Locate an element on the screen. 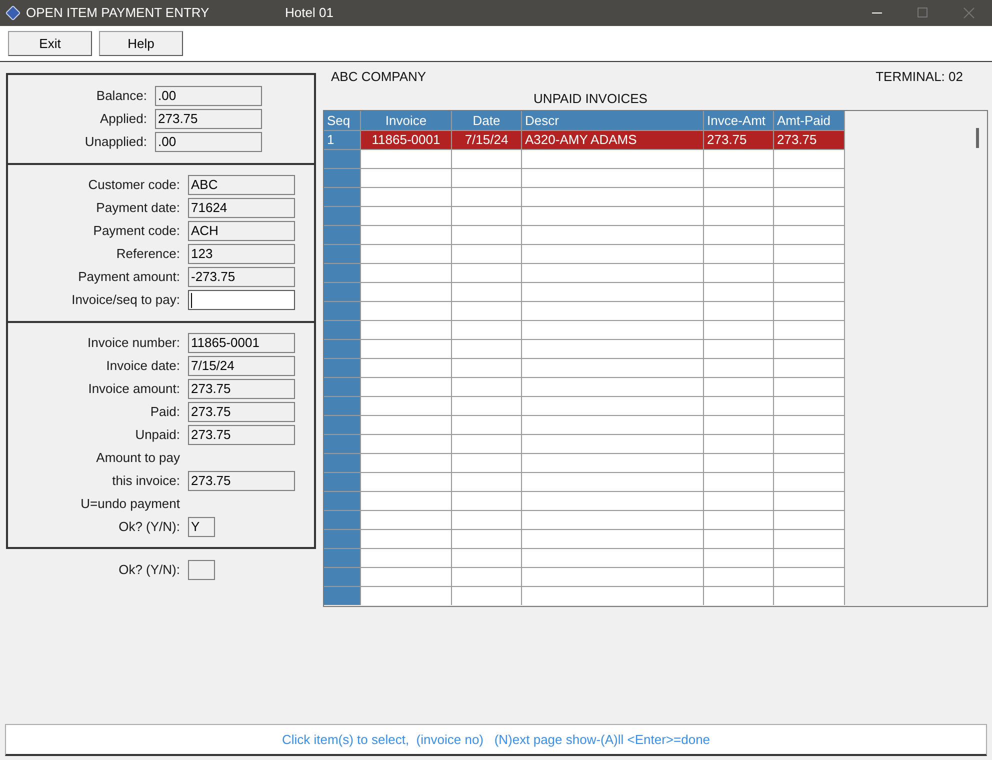 The height and width of the screenshot is (760, 992). company-name: ABC COMPANY is located at coordinates (378, 77).